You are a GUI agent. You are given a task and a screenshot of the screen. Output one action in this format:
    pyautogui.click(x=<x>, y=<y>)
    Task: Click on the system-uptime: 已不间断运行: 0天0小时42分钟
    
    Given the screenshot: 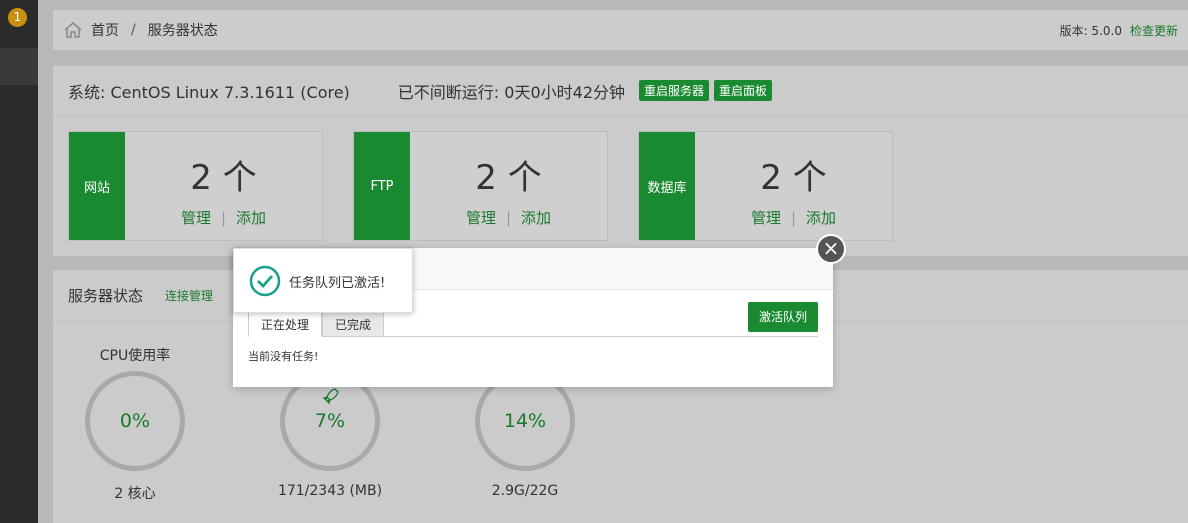 What is the action you would take?
    pyautogui.click(x=511, y=92)
    